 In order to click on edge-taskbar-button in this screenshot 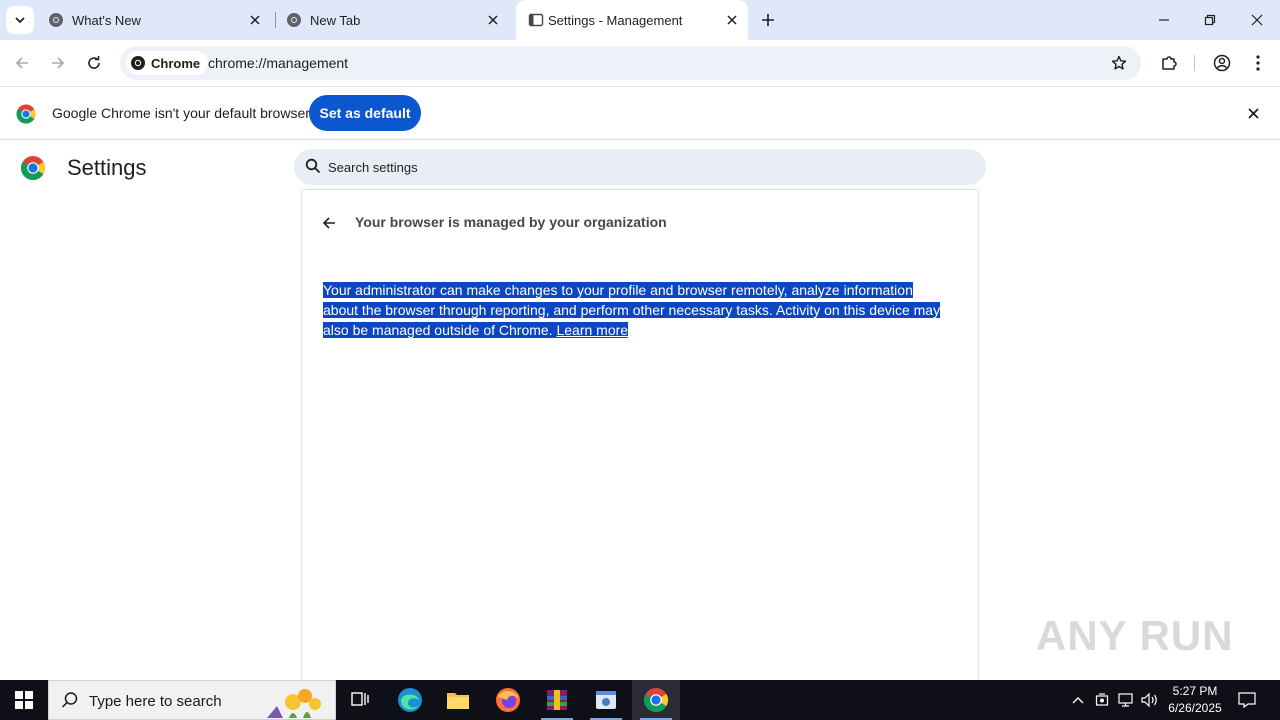, I will do `click(410, 700)`.